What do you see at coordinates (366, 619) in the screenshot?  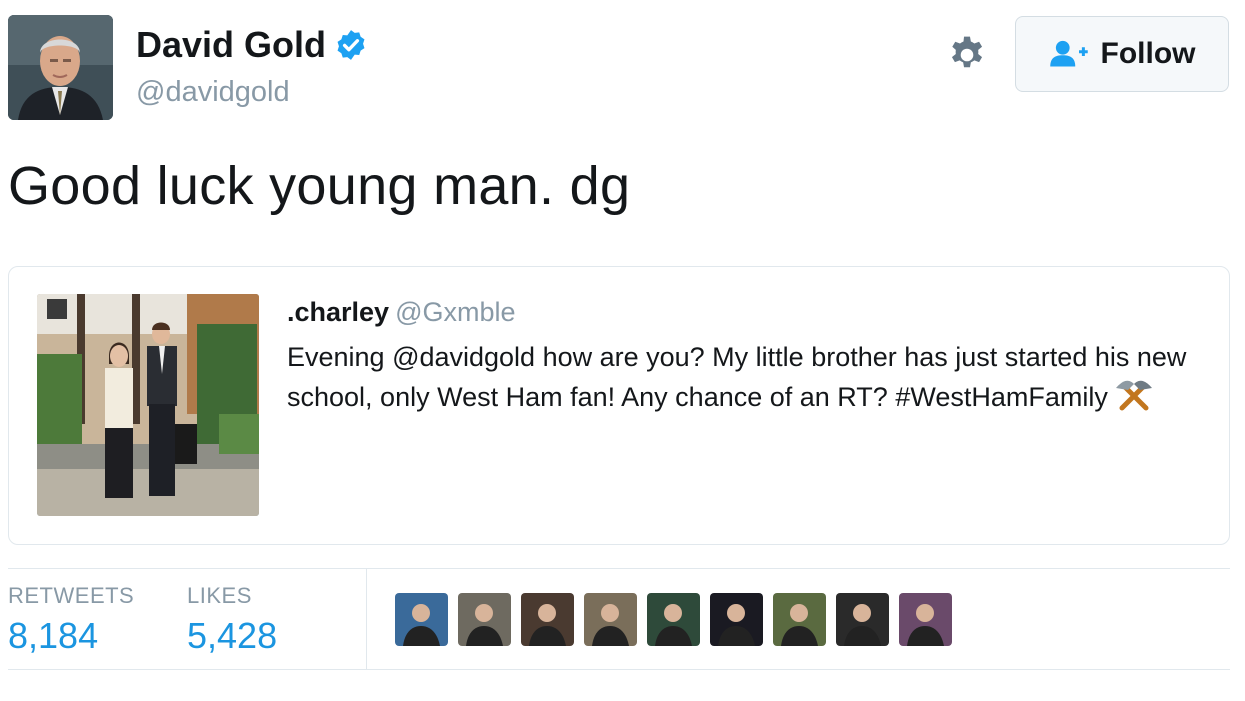 I see `stats-vertical-divider` at bounding box center [366, 619].